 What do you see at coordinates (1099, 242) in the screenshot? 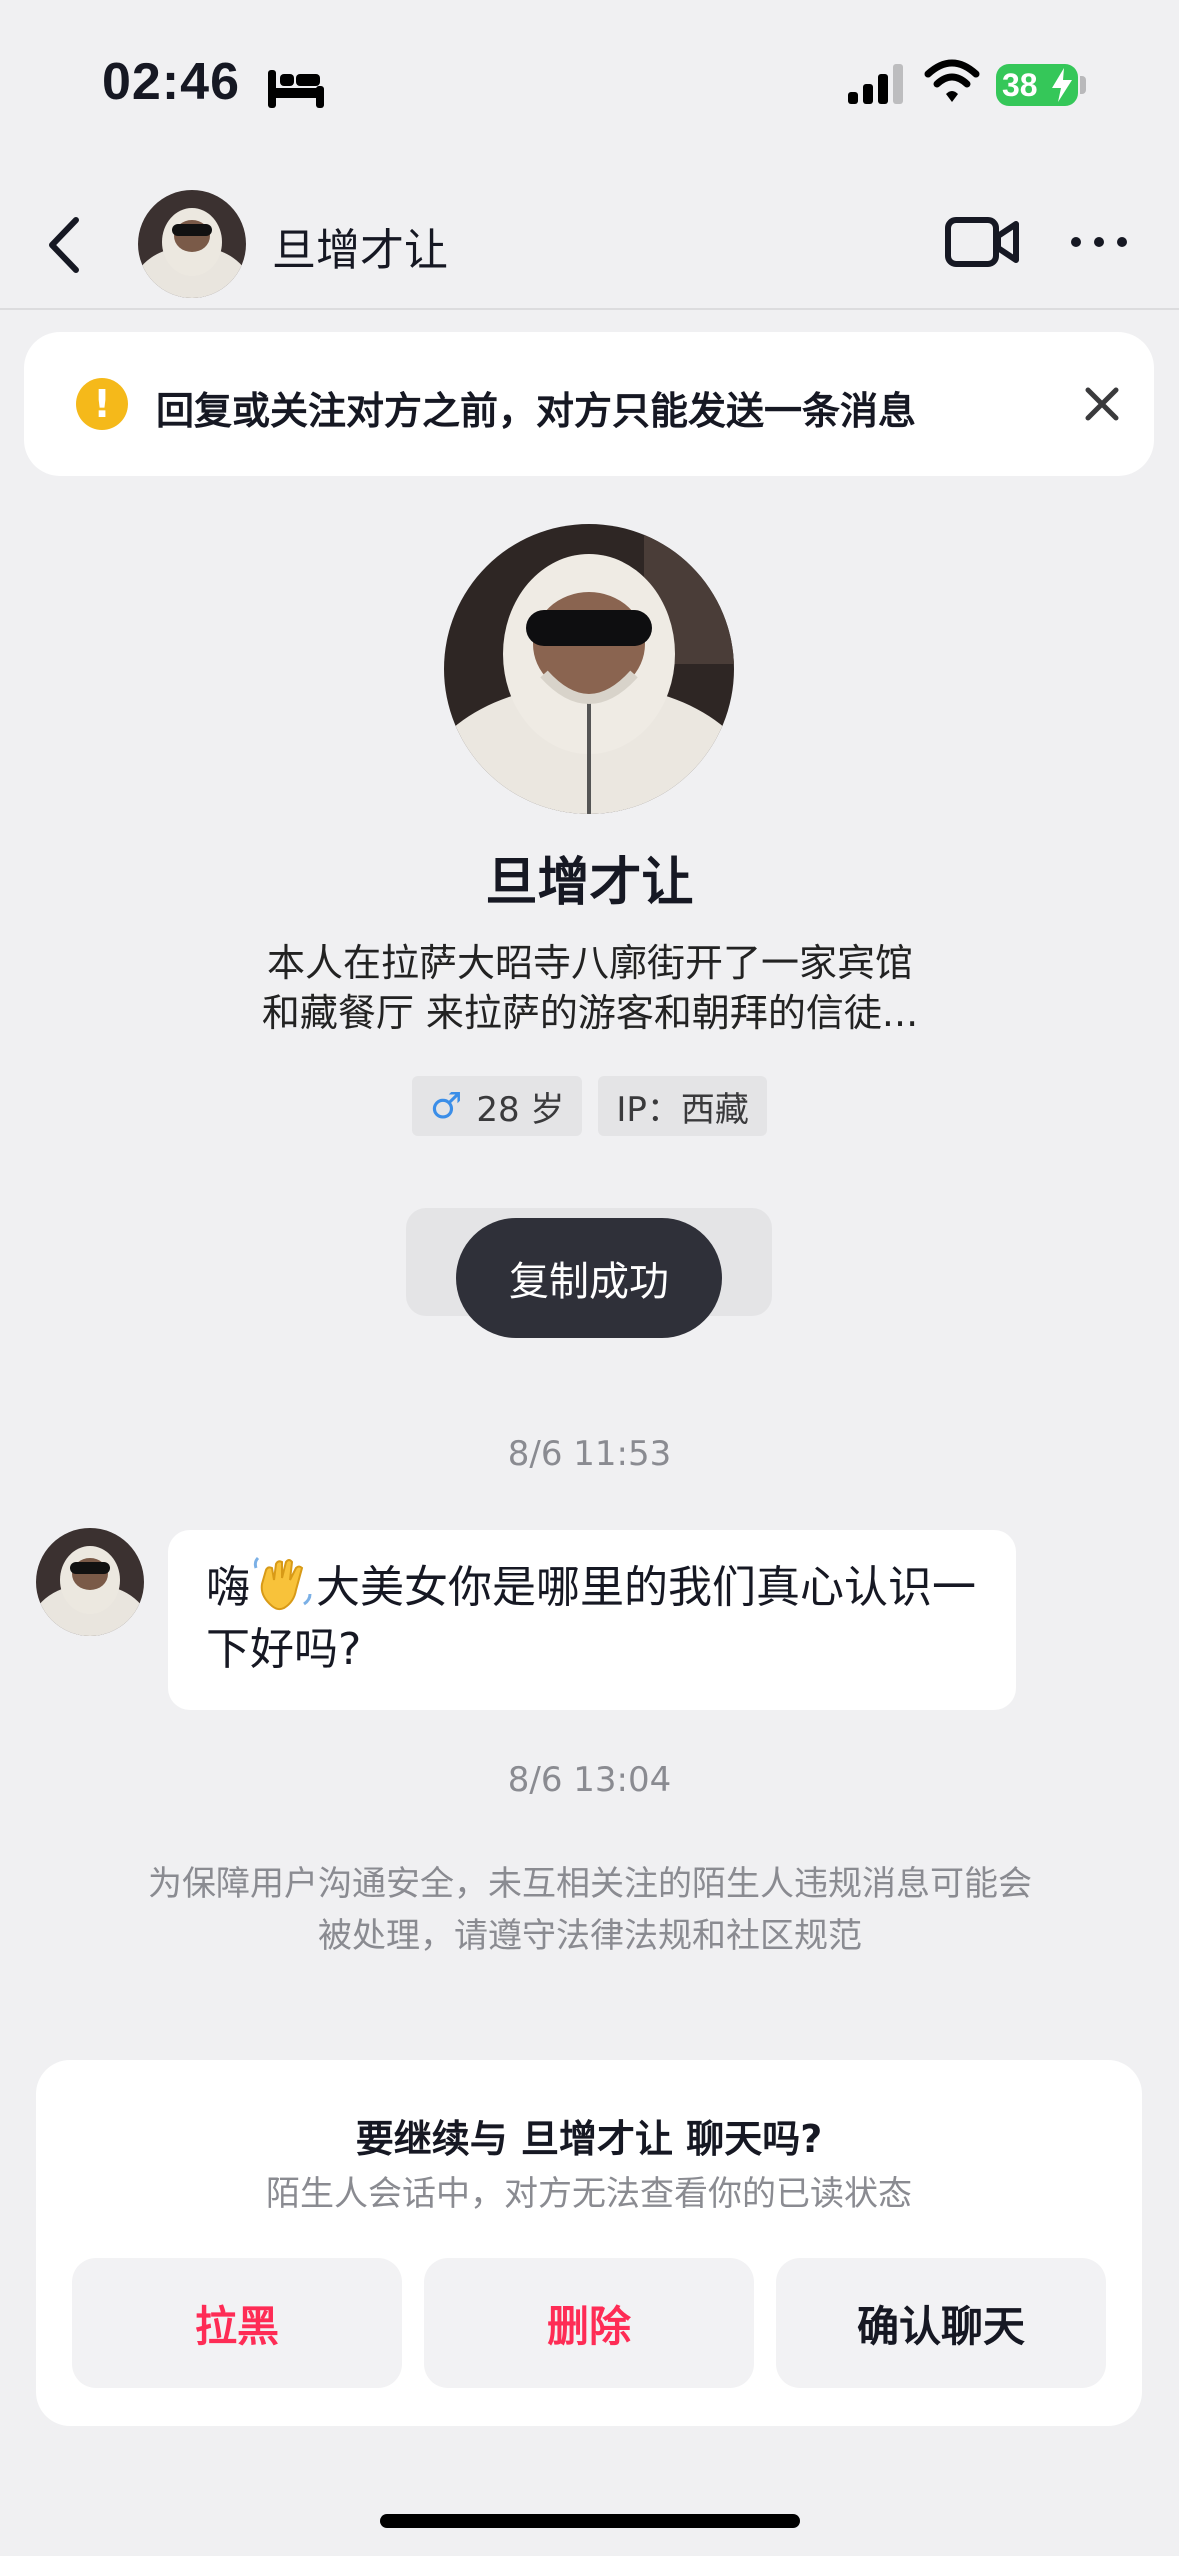
I see `more-icon` at bounding box center [1099, 242].